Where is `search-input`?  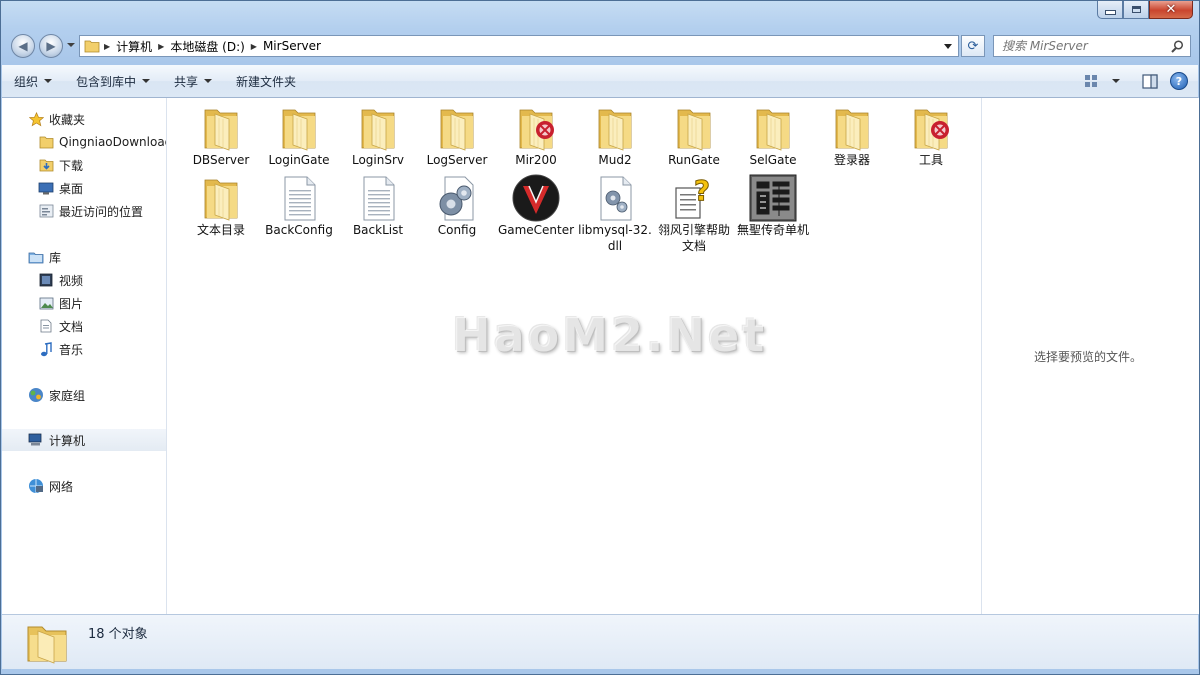 search-input is located at coordinates (1082, 46).